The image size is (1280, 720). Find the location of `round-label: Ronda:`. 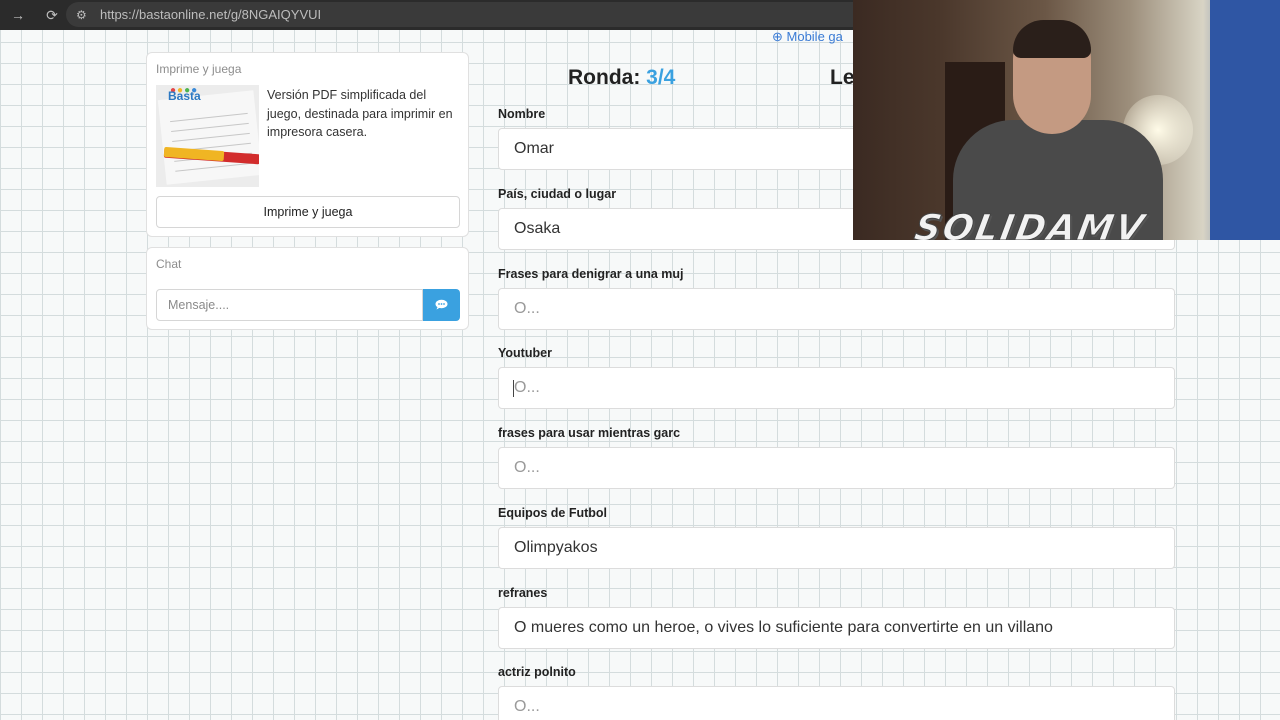

round-label: Ronda: is located at coordinates (604, 77).